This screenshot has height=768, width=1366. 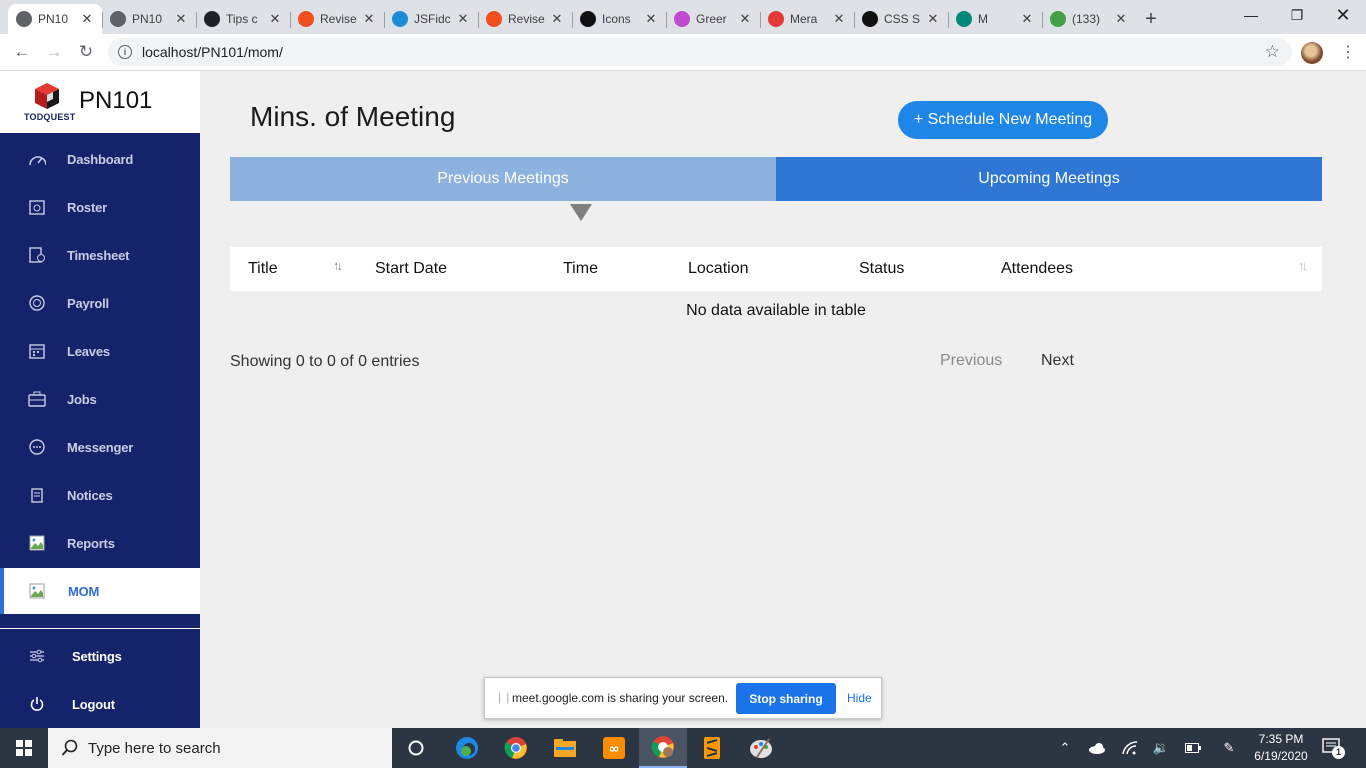 What do you see at coordinates (243, 19) in the screenshot?
I see `browser-tab: Tips c ✕` at bounding box center [243, 19].